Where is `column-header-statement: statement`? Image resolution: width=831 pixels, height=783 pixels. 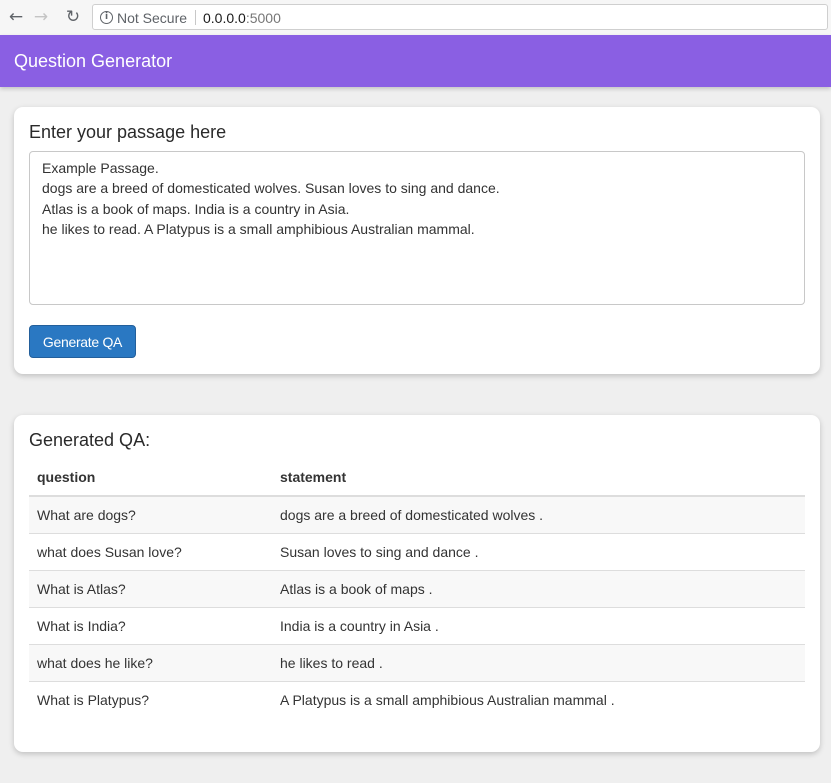 column-header-statement: statement is located at coordinates (538, 478).